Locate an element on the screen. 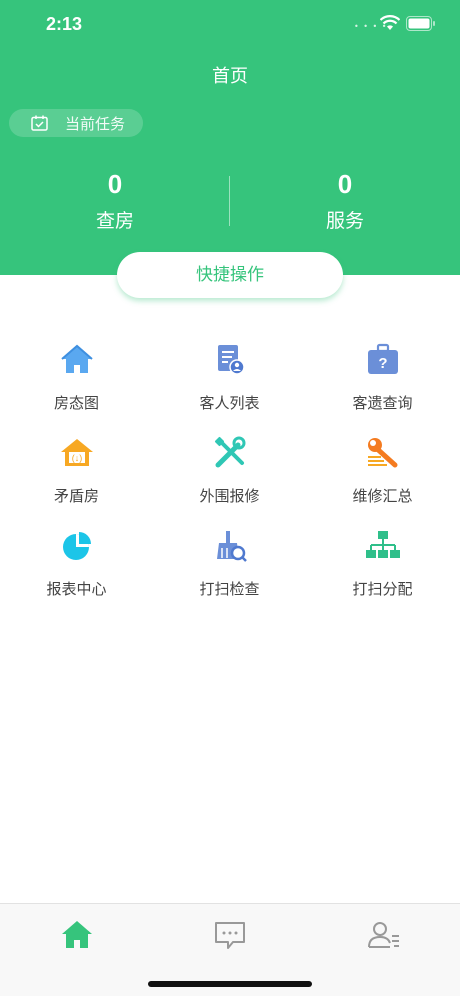 This screenshot has height=996, width=460. grid-item-cleaning-check: 打扫检查 is located at coordinates (229, 574).